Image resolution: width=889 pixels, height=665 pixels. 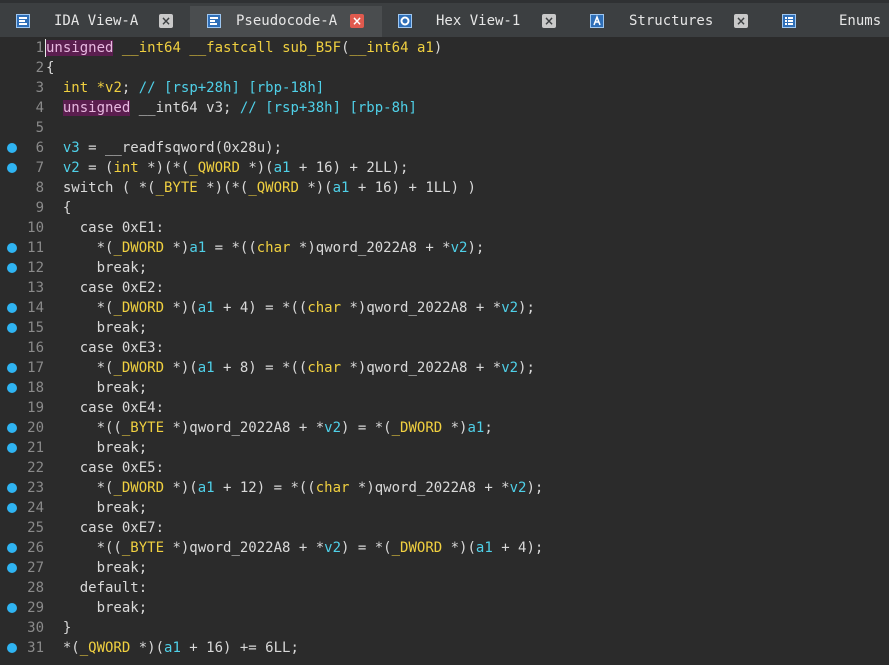 What do you see at coordinates (444, 388) in the screenshot?
I see `code-line: 18 break;` at bounding box center [444, 388].